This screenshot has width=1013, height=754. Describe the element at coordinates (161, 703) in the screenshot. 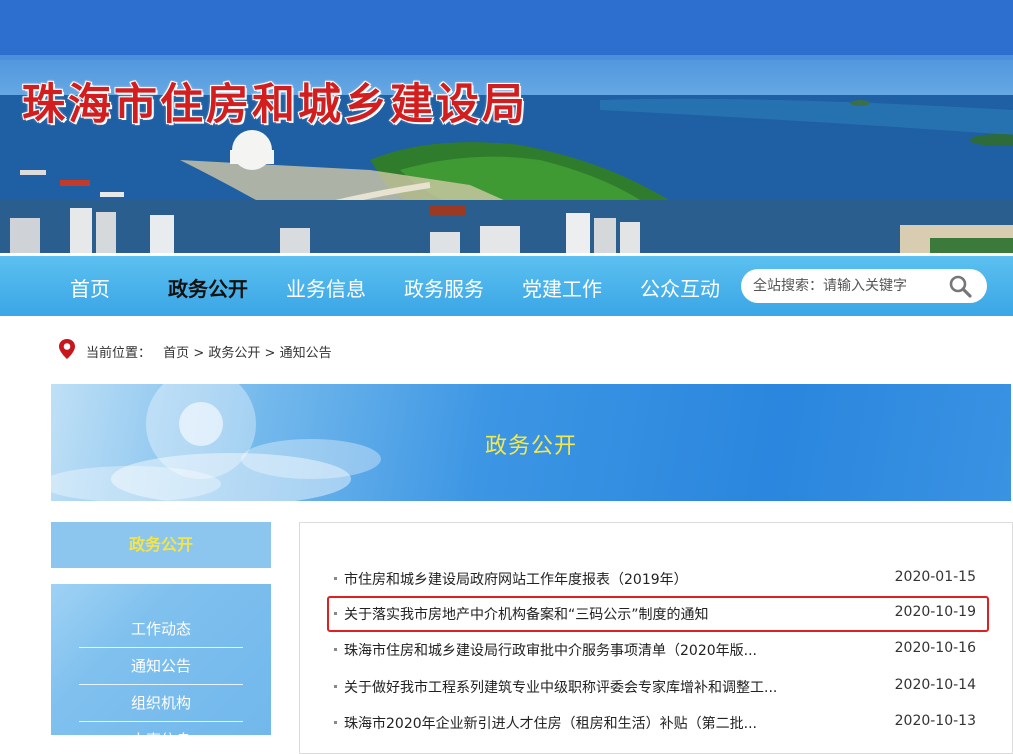

I see `sidebar-item-organization: 组织机构` at that location.